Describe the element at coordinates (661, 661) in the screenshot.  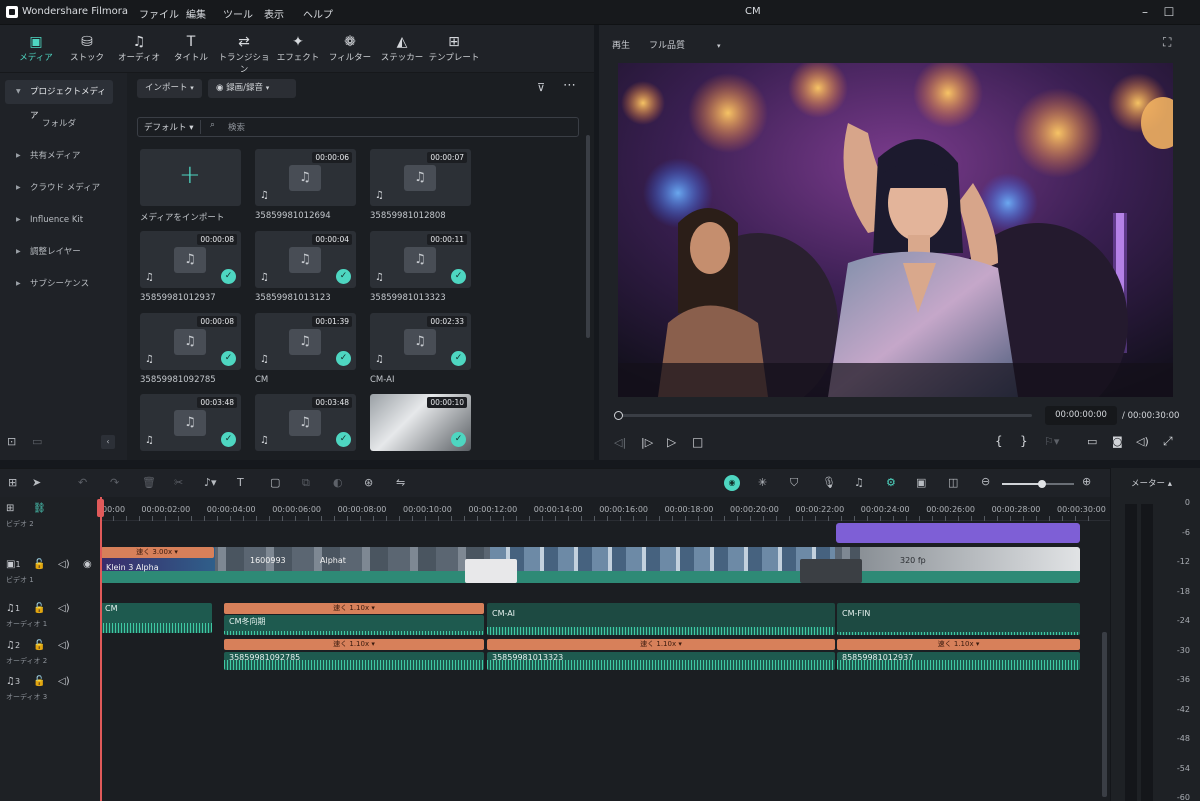
I see `audio2-clip-2: 35859981013323` at that location.